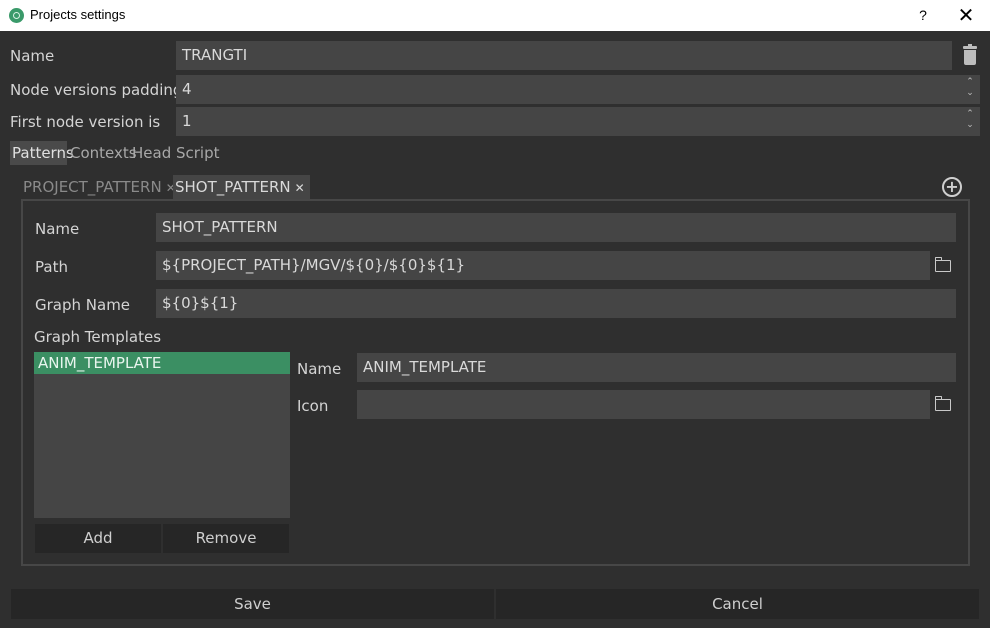 The width and height of the screenshot is (990, 628). I want to click on title-bar: Projects settings ? ✕, so click(495, 15).